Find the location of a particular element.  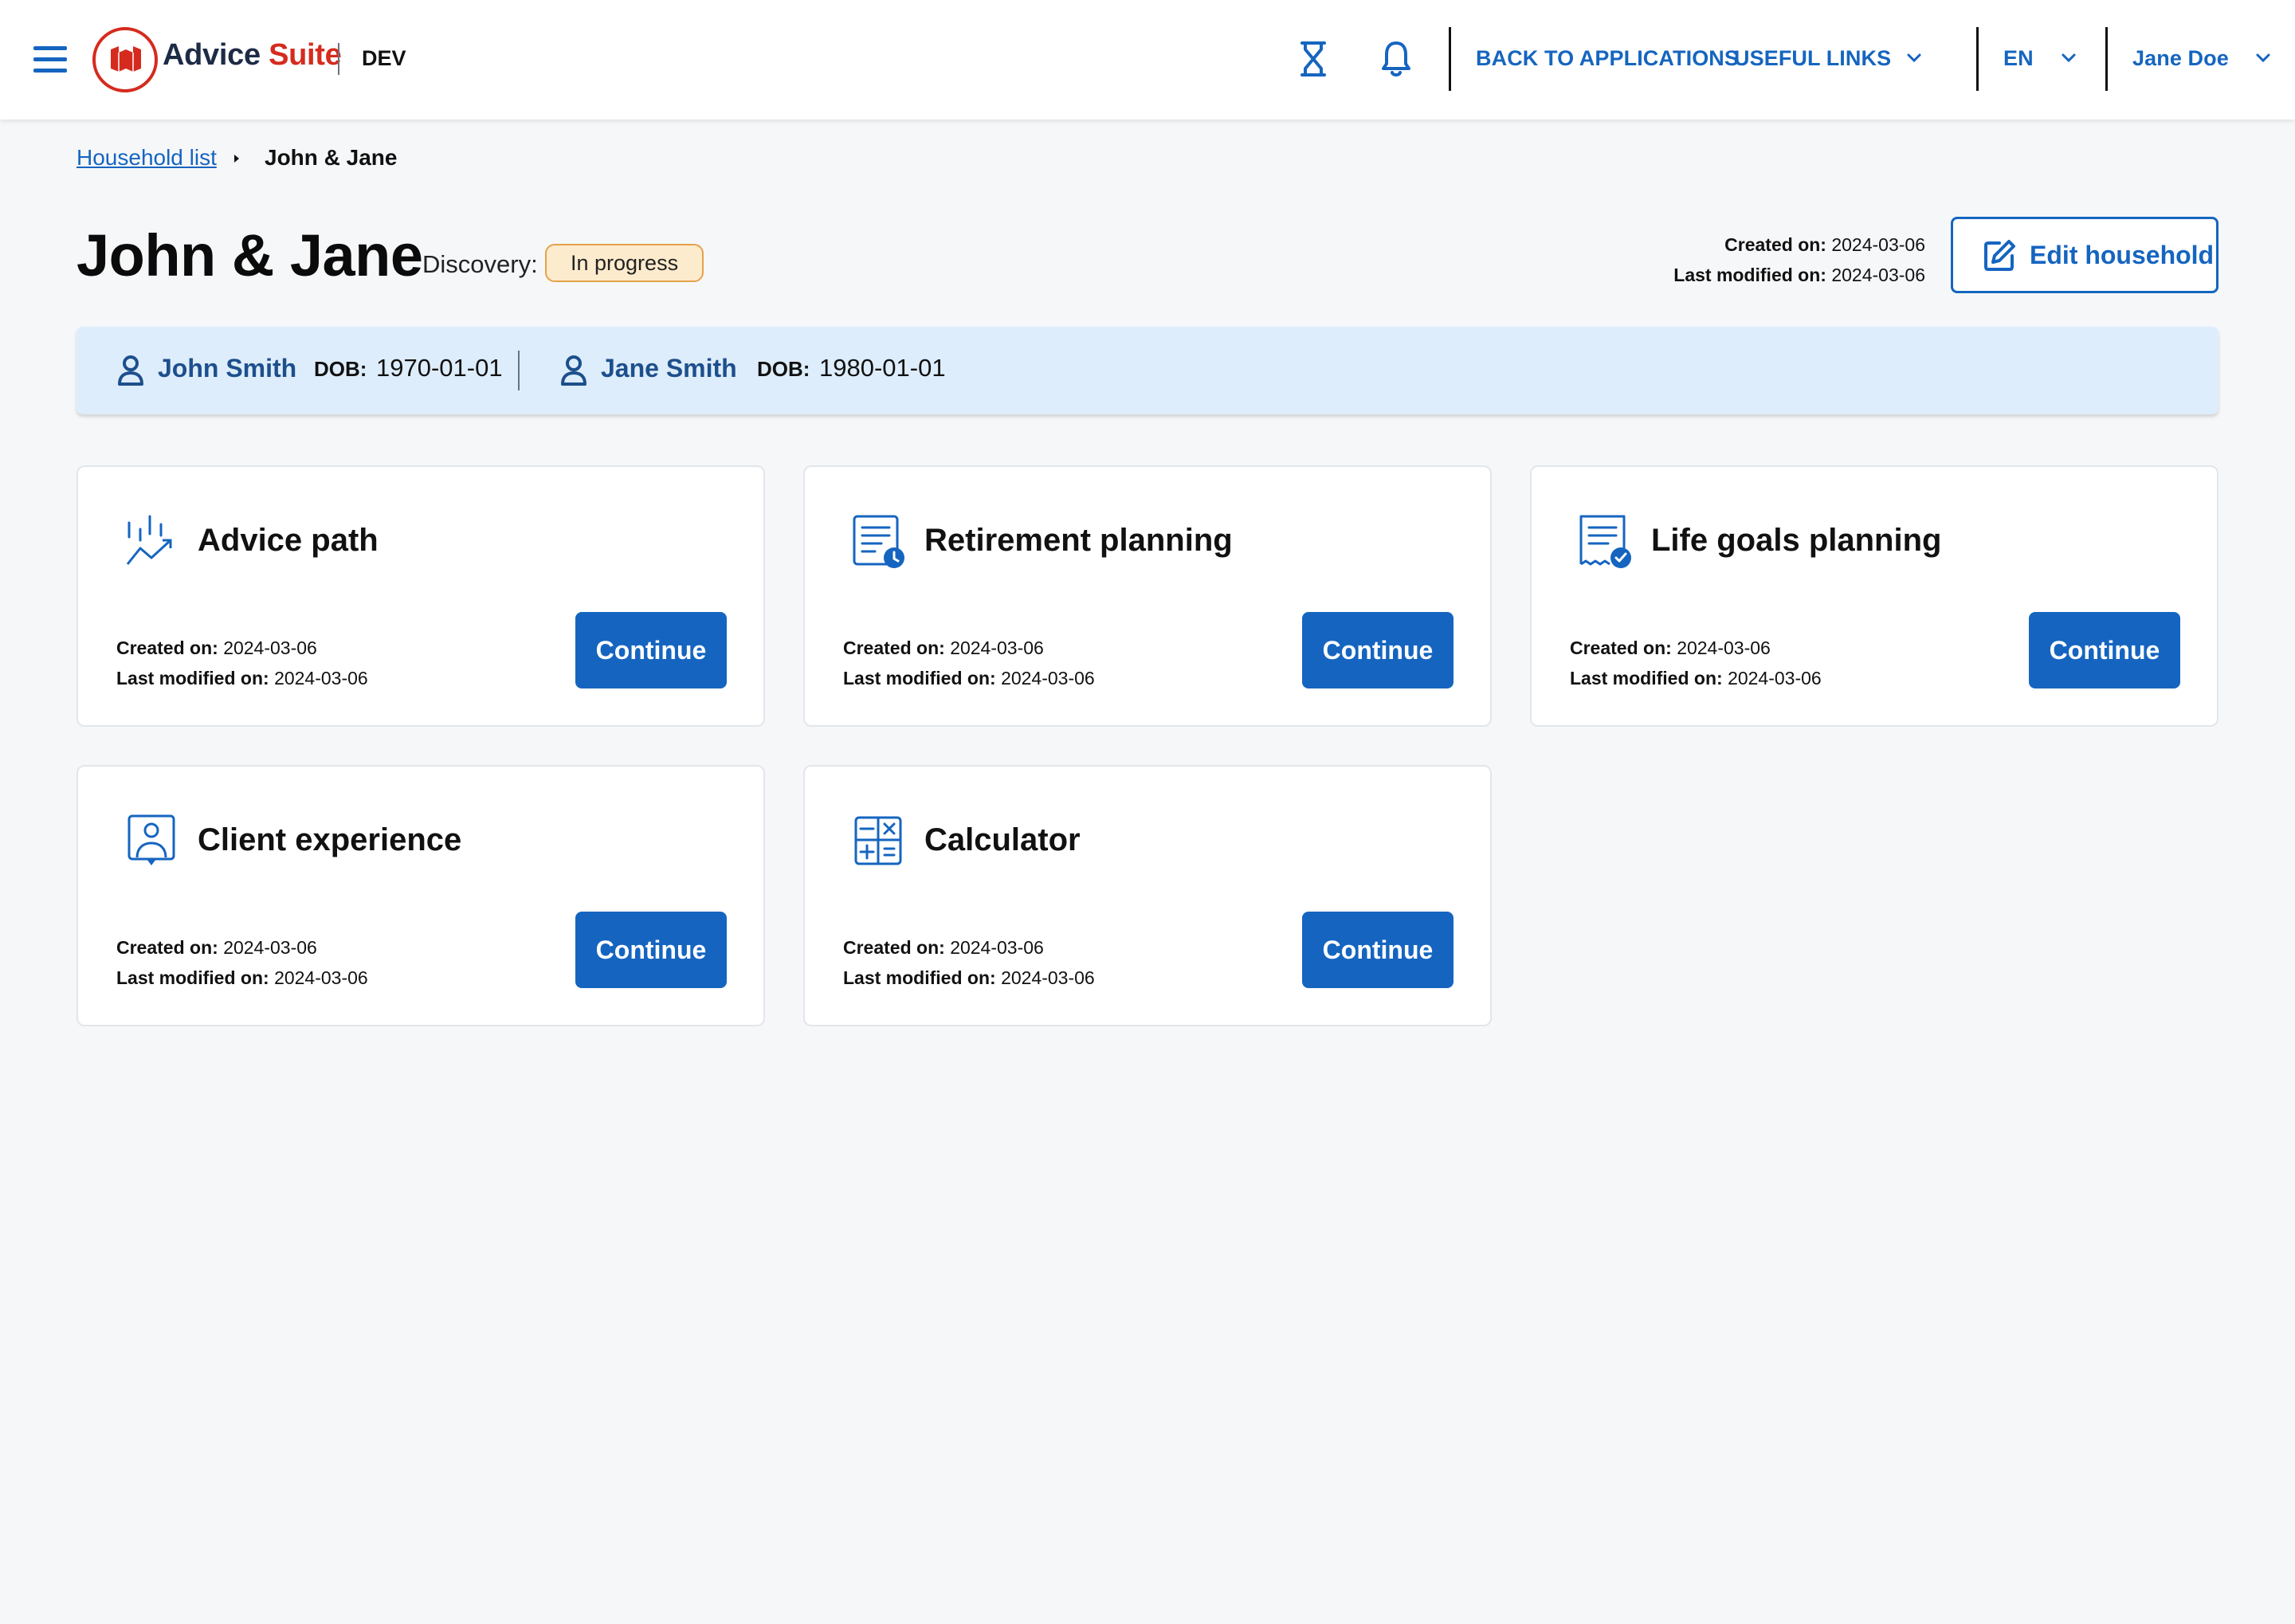

edit-household-button: Edit household is located at coordinates (2084, 255).